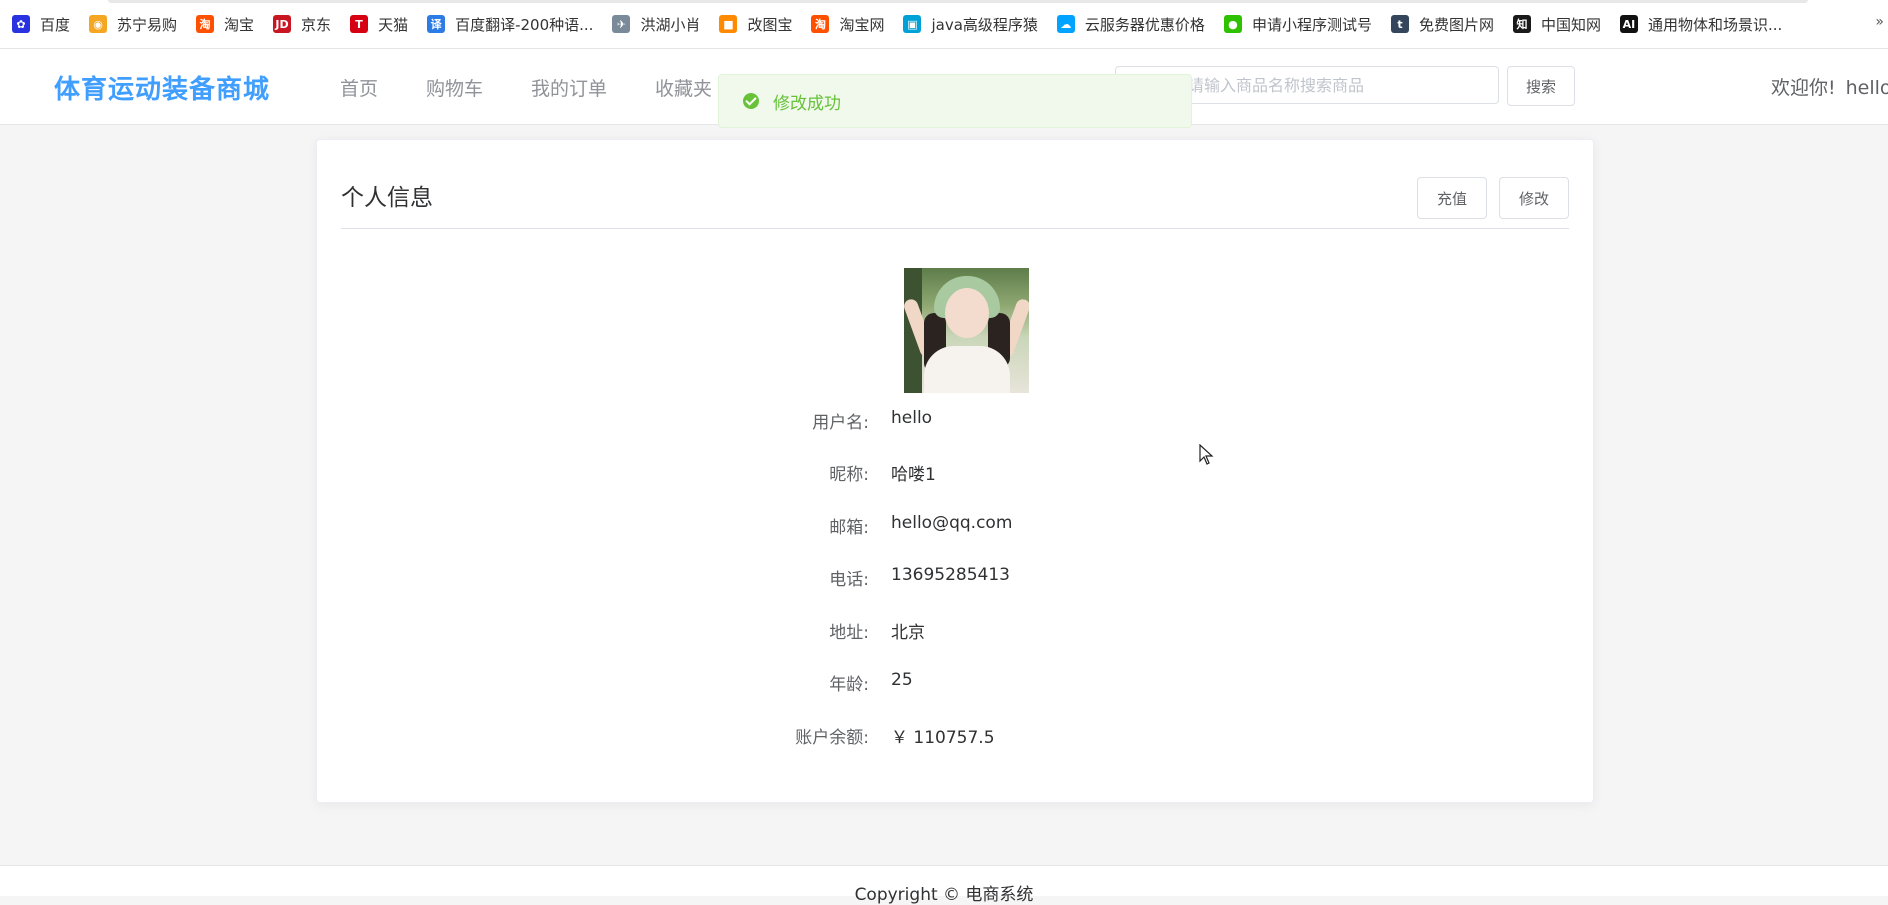 The width and height of the screenshot is (1888, 905). What do you see at coordinates (683, 87) in the screenshot?
I see `nav-favorites: 收藏夹` at bounding box center [683, 87].